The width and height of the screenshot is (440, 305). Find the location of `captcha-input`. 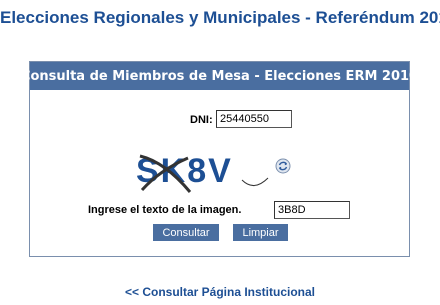

captcha-input is located at coordinates (312, 210).